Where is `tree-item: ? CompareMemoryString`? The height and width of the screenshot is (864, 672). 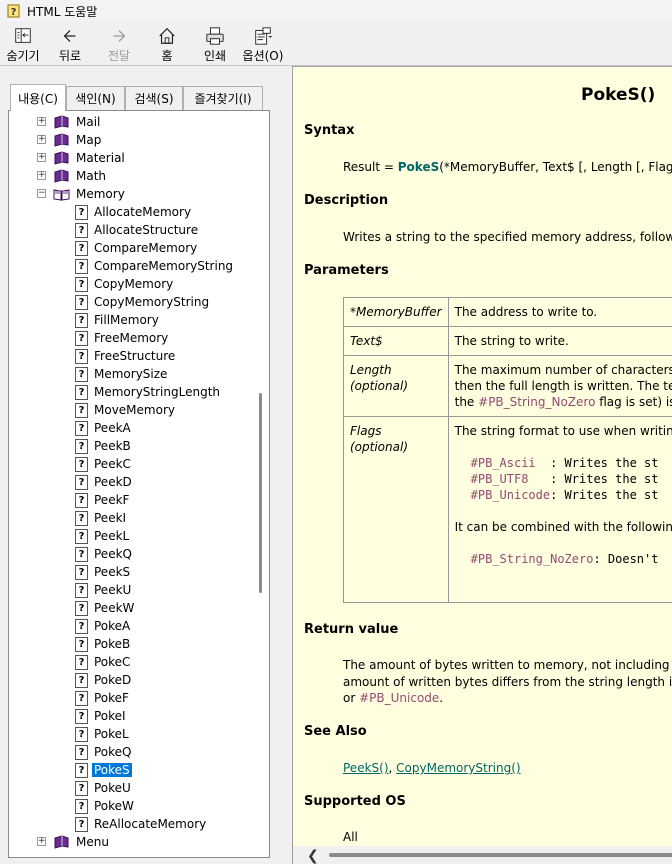
tree-item: ? CompareMemoryString is located at coordinates (155, 266).